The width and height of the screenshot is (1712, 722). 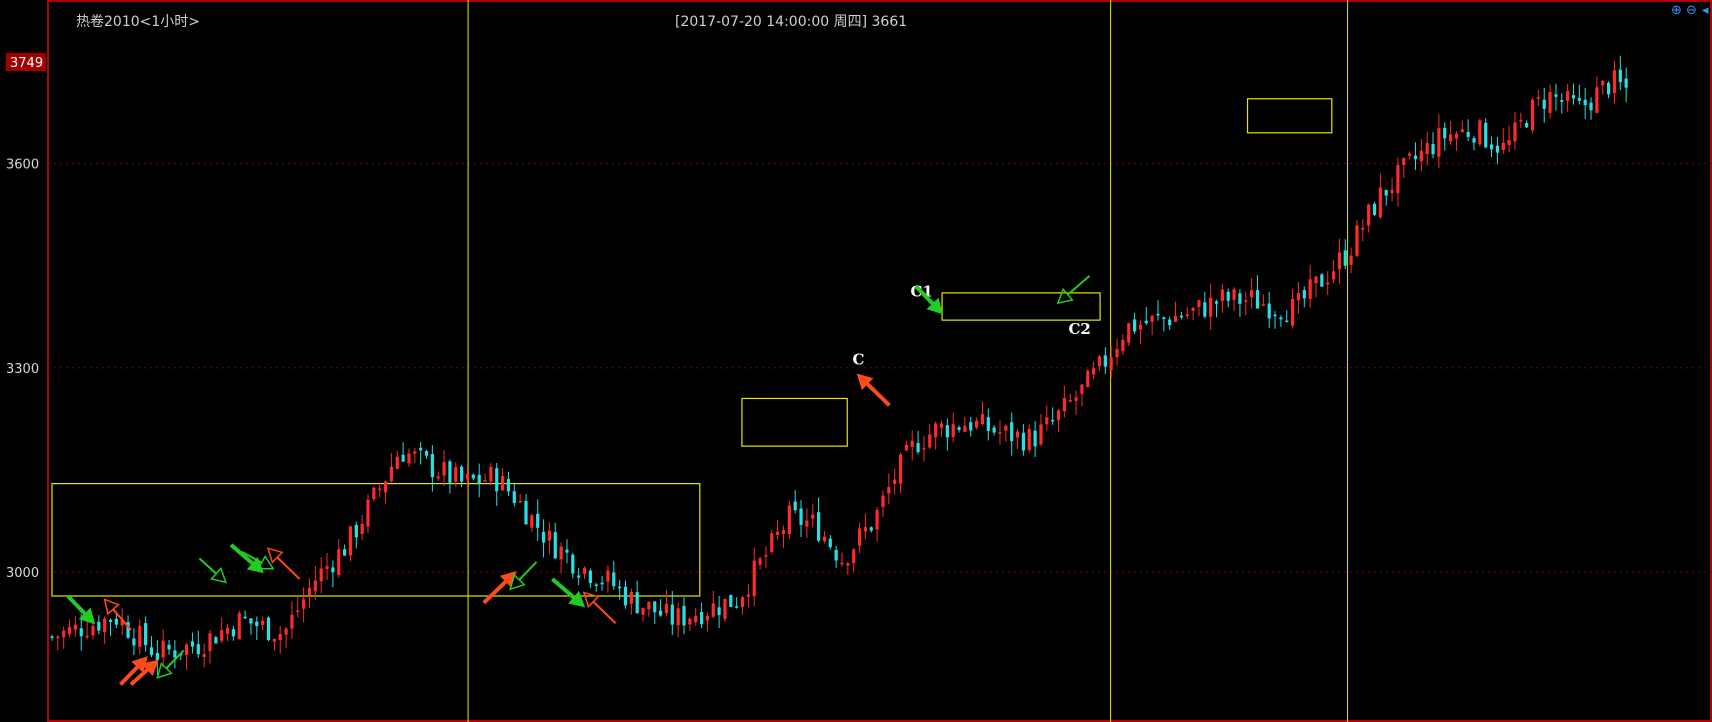 What do you see at coordinates (1289, 116) in the screenshot?
I see `consolidation-box` at bounding box center [1289, 116].